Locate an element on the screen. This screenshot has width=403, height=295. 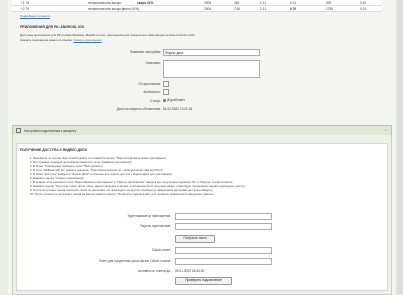
chevron-up-icon: ^ is located at coordinates (386, 130).